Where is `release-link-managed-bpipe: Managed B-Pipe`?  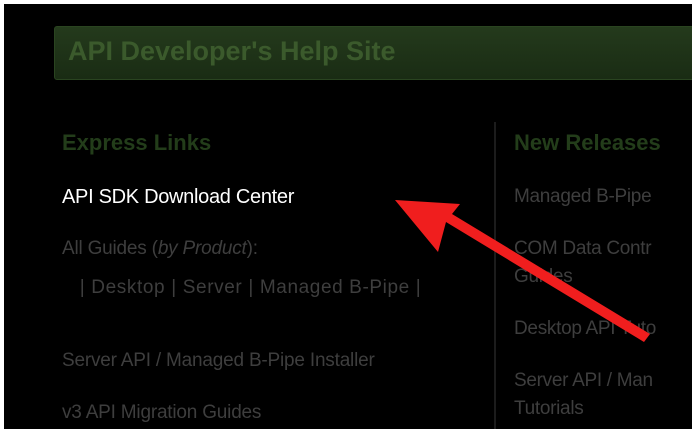 release-link-managed-bpipe: Managed B-Pipe is located at coordinates (583, 197).